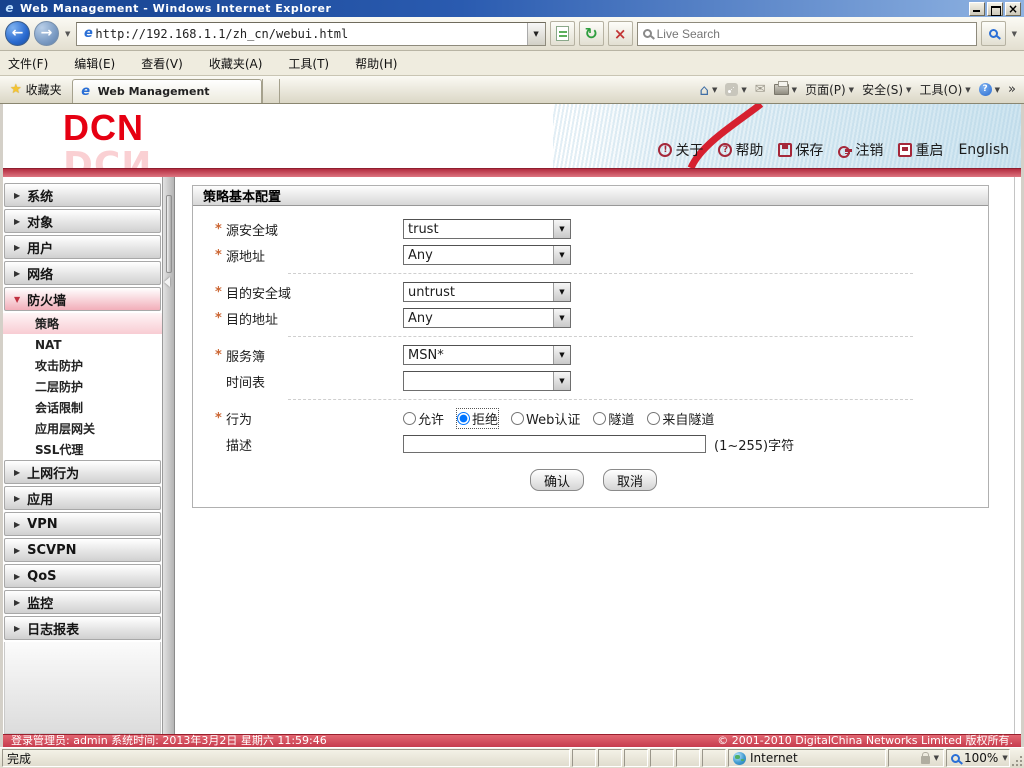 Image resolution: width=1024 pixels, height=768 pixels. I want to click on search-options-dropdown-icon: ▼, so click(1014, 34).